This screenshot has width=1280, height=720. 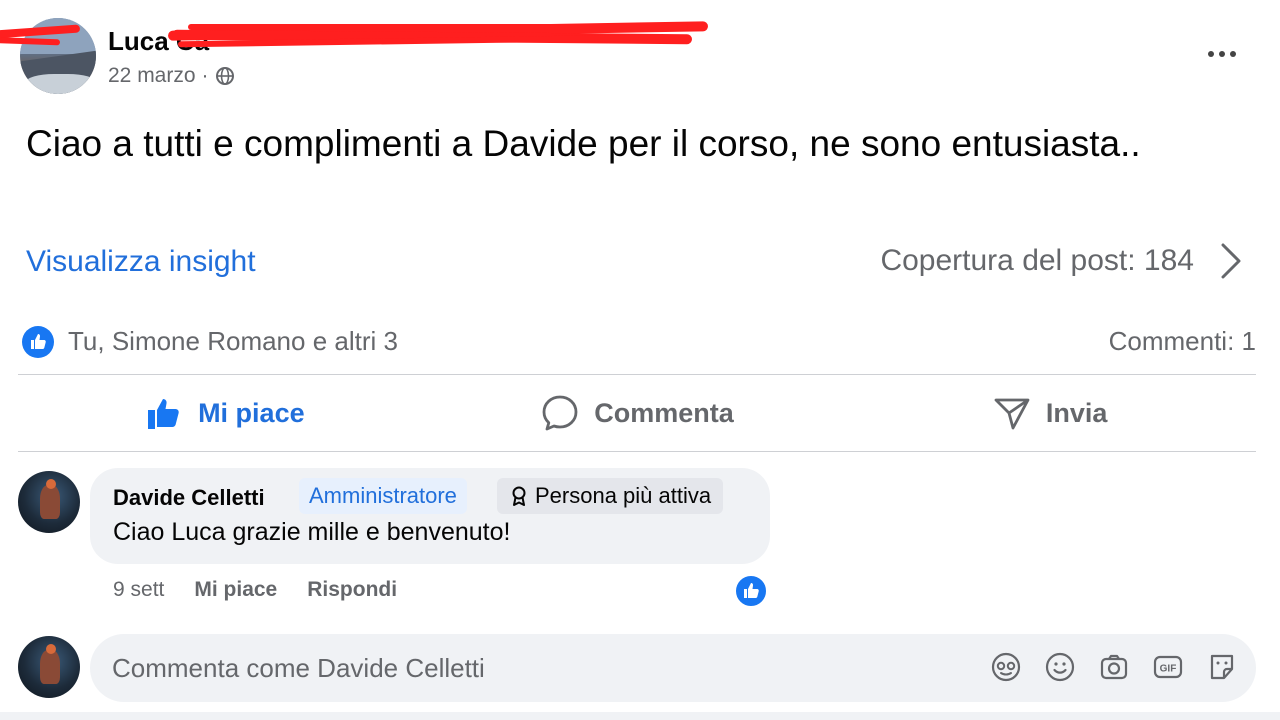 I want to click on comment-meta: 9 sett Mi piace Rispondi, so click(x=255, y=590).